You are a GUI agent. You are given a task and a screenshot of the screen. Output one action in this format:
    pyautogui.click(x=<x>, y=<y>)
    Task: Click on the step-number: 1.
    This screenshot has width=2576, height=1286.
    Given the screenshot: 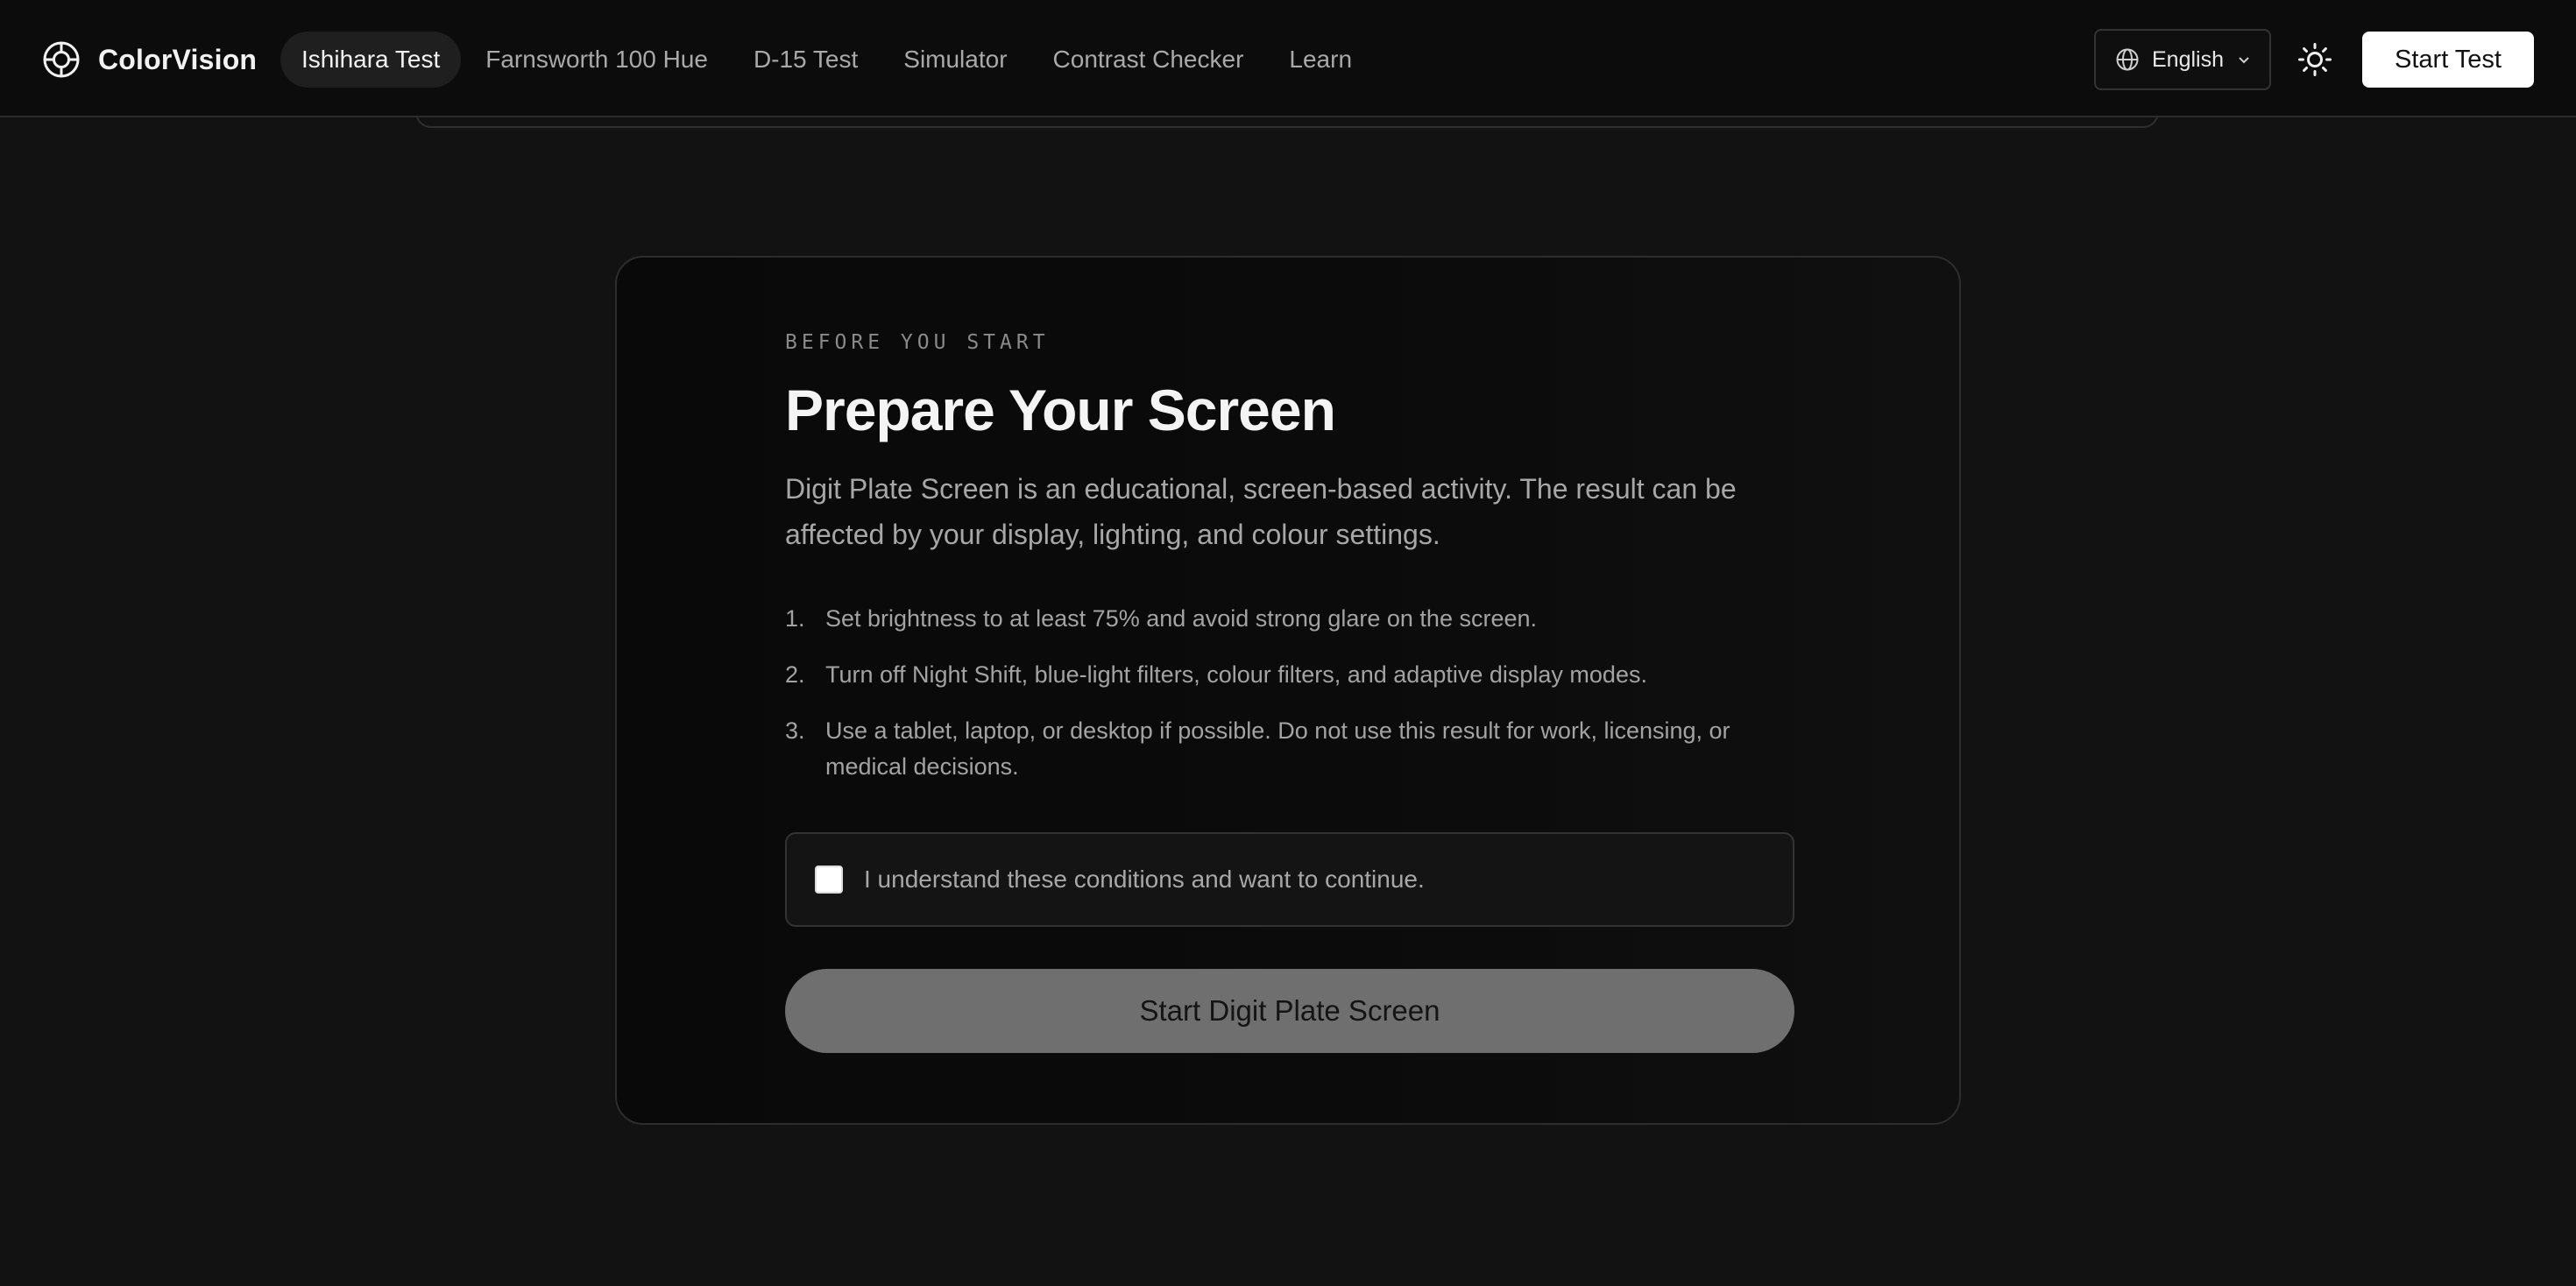 What is the action you would take?
    pyautogui.click(x=795, y=618)
    